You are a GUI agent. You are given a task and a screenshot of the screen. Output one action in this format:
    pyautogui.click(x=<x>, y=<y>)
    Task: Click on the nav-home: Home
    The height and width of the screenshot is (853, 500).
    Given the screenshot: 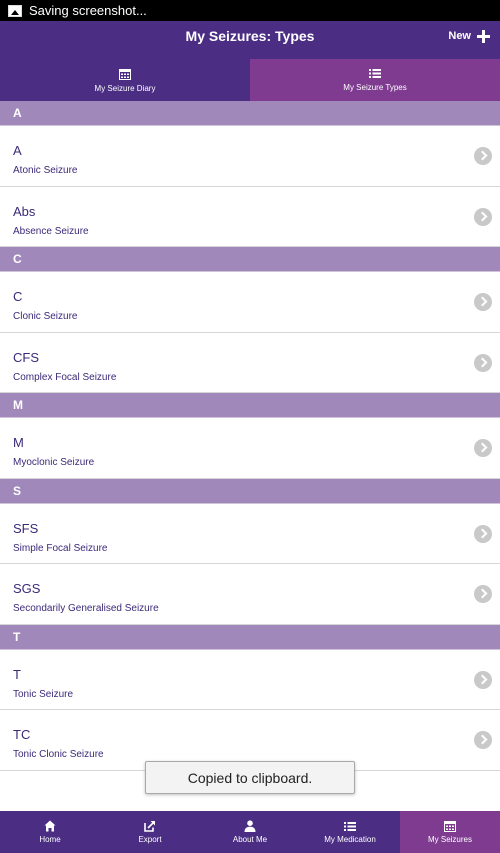 What is the action you would take?
    pyautogui.click(x=50, y=832)
    